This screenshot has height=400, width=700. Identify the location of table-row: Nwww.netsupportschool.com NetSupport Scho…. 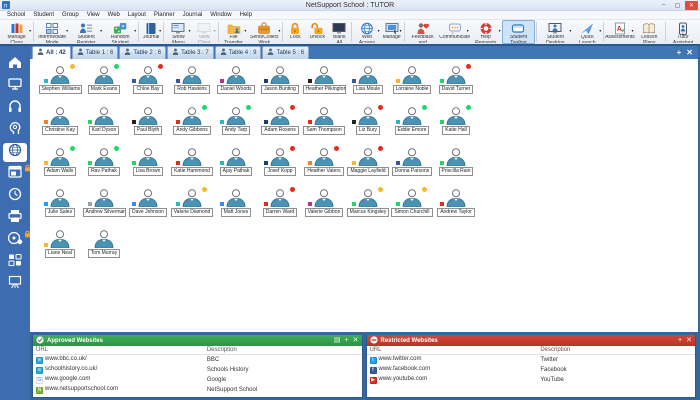
(197, 390).